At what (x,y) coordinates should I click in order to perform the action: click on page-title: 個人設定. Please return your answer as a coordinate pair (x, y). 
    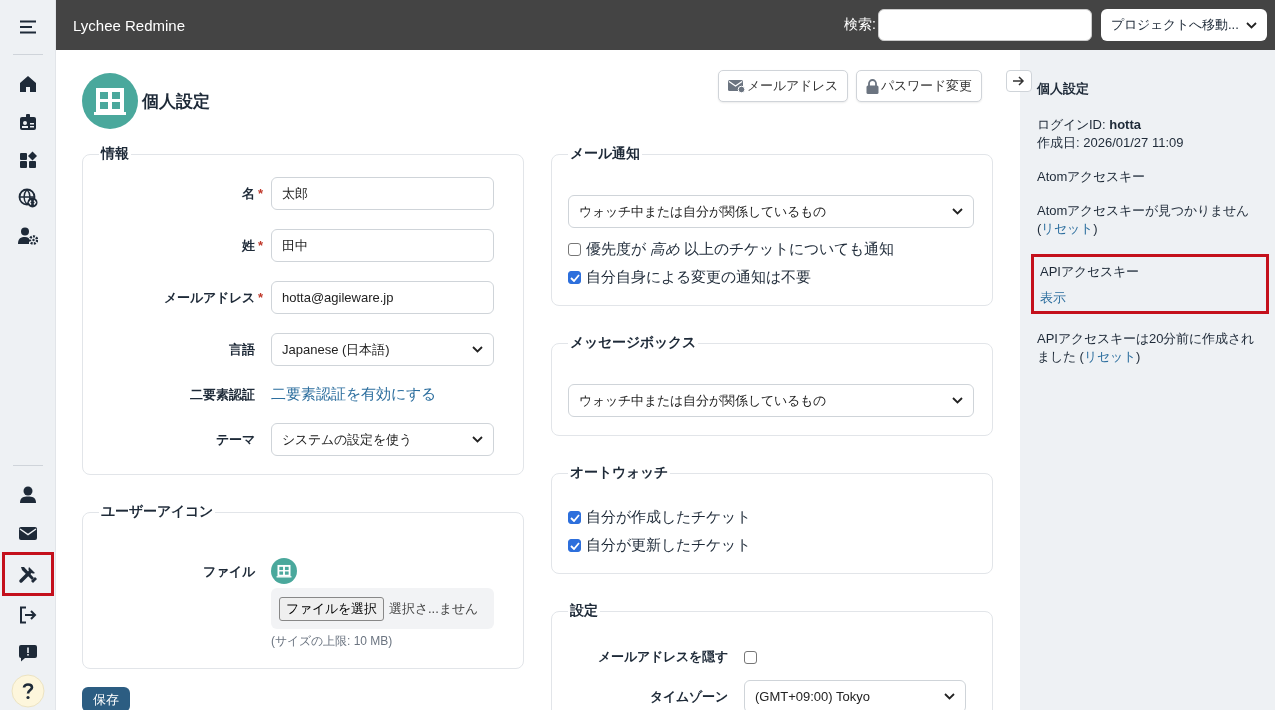
    Looking at the image, I should click on (176, 101).